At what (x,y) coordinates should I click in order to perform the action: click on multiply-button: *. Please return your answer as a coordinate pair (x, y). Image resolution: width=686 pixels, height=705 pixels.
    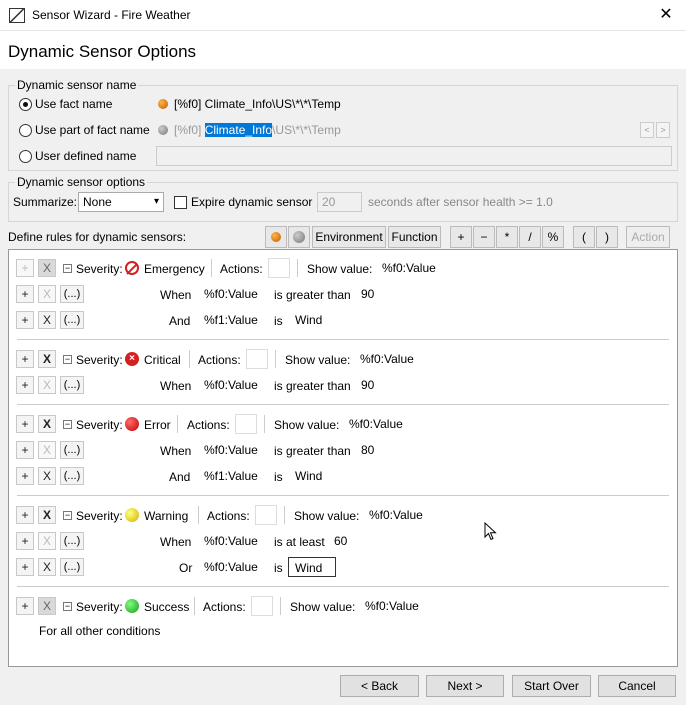
    Looking at the image, I should click on (507, 237).